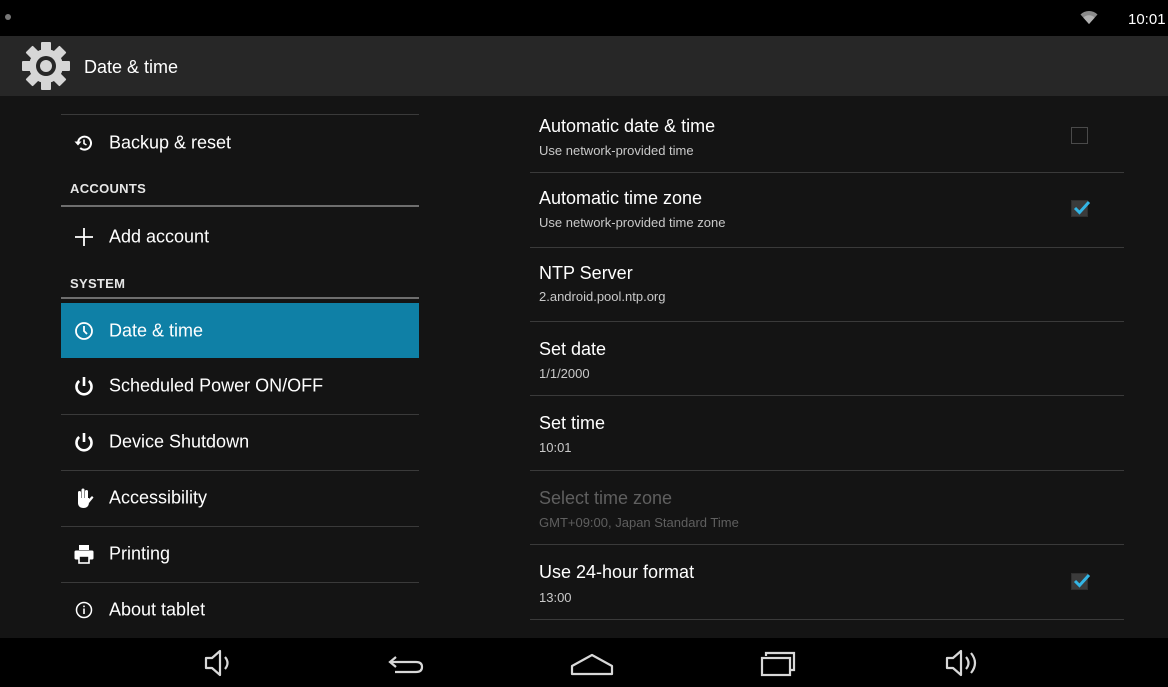 This screenshot has width=1168, height=687. What do you see at coordinates (84, 237) in the screenshot?
I see `plus-icon` at bounding box center [84, 237].